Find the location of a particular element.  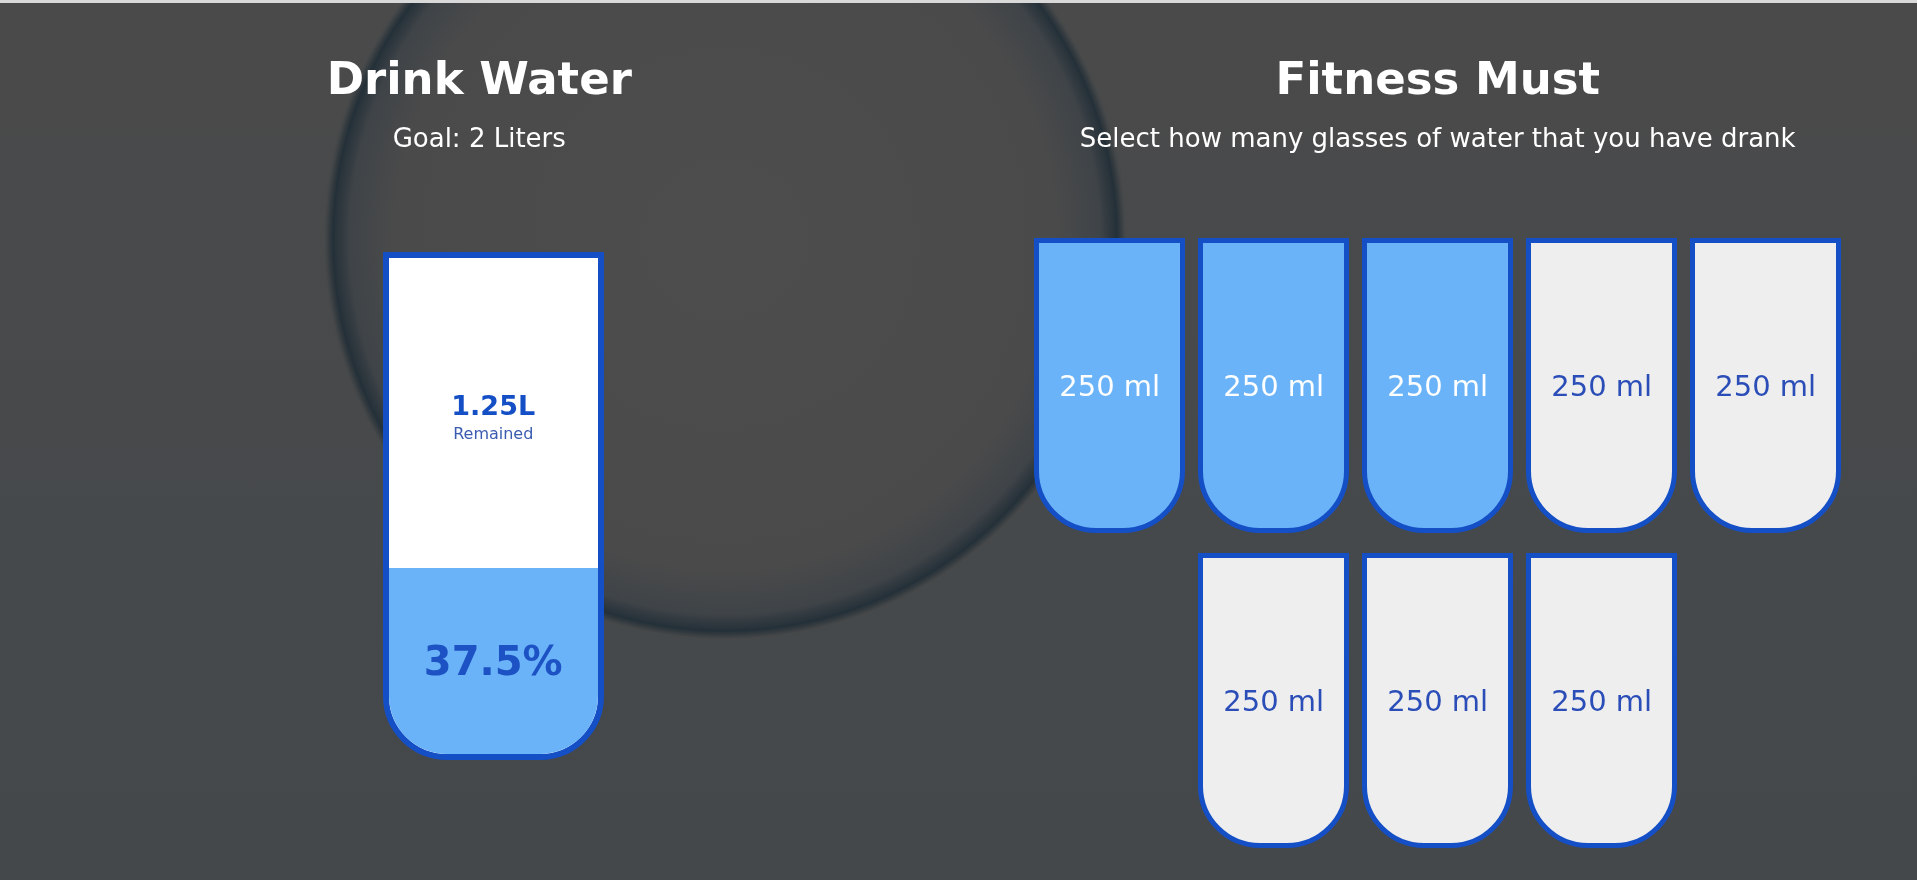

percentage-text: 37.5% is located at coordinates (493, 661).